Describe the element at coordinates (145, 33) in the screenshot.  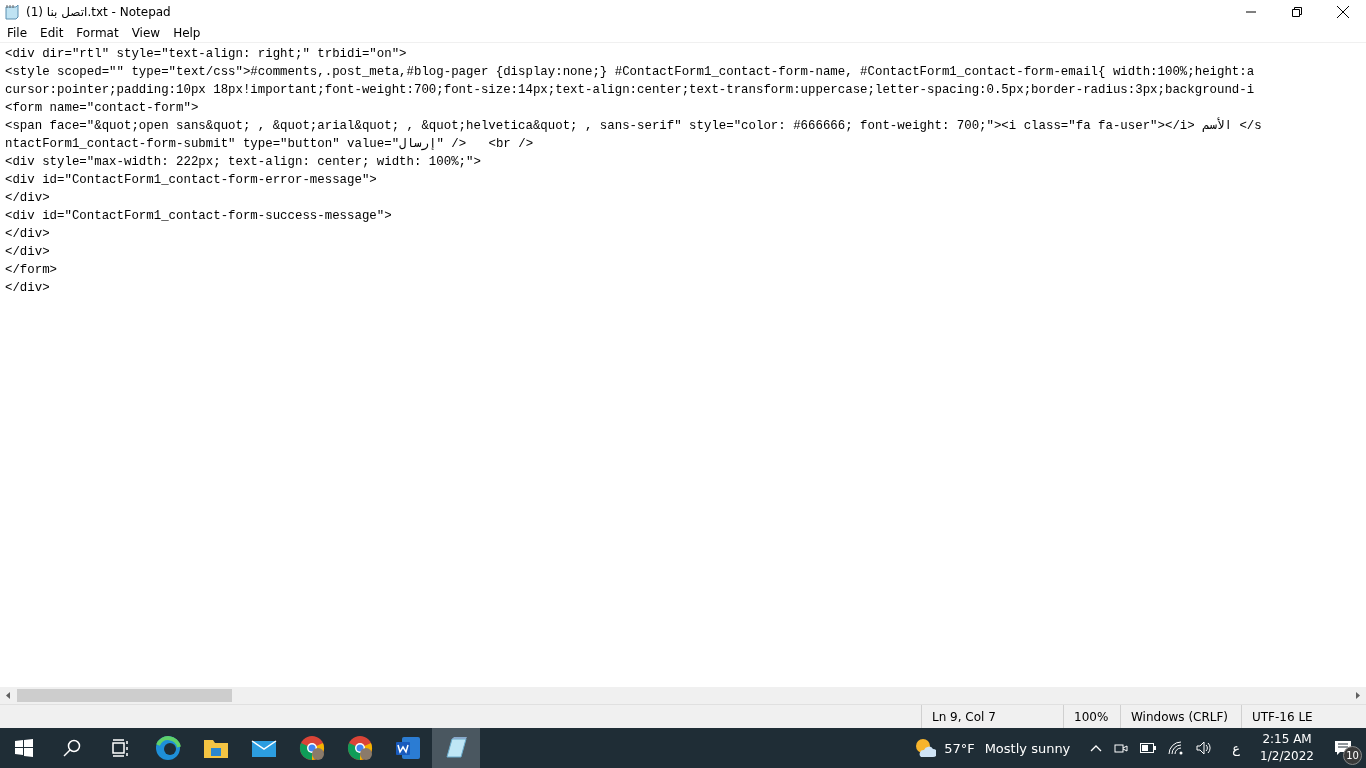
I see `menu-item: View` at that location.